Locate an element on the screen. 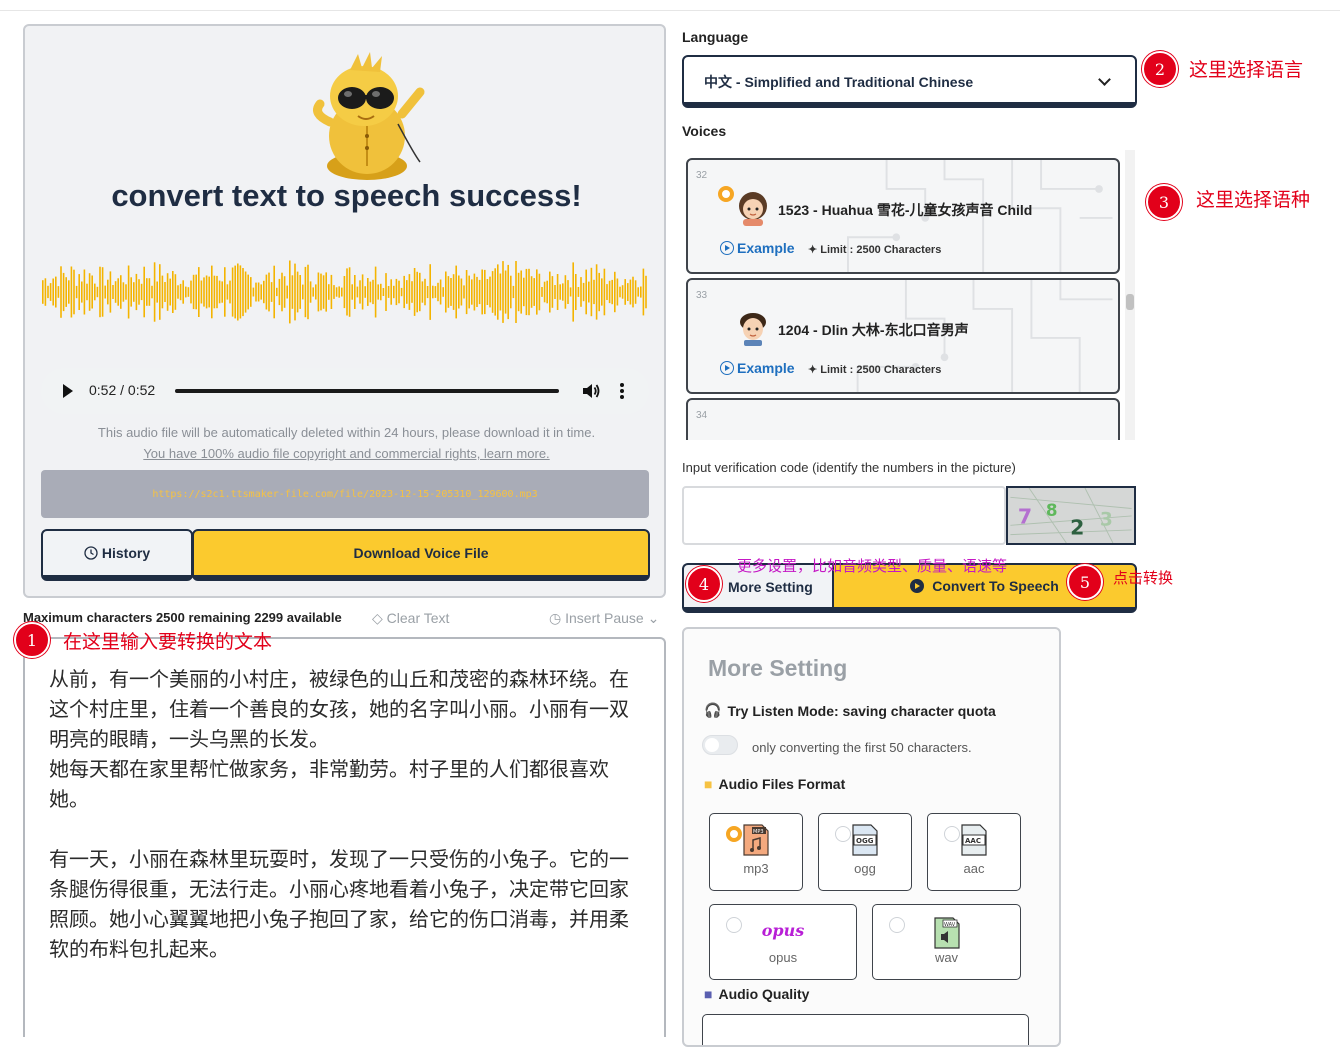 The image size is (1340, 1047). more-options-icon is located at coordinates (622, 391).